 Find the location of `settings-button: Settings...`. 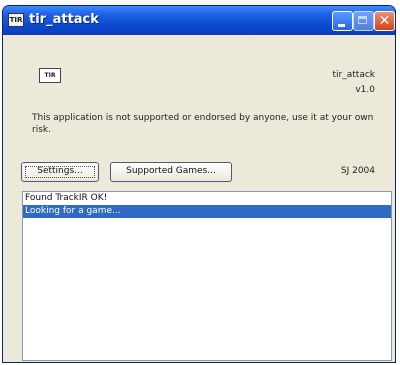

settings-button: Settings... is located at coordinates (60, 172).